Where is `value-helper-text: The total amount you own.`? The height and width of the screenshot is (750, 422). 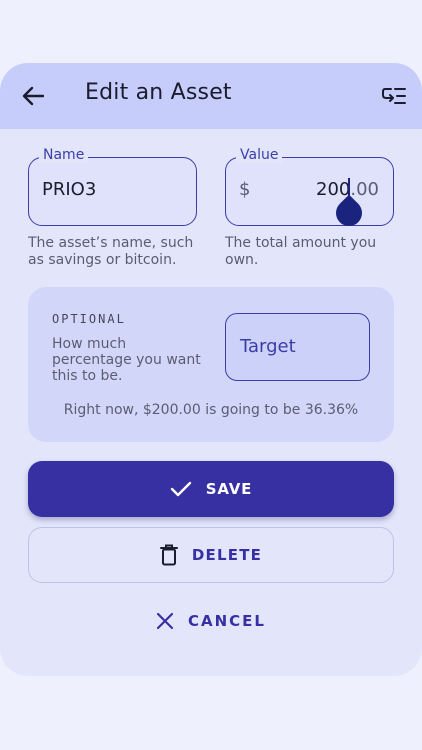 value-helper-text: The total amount you own. is located at coordinates (301, 251).